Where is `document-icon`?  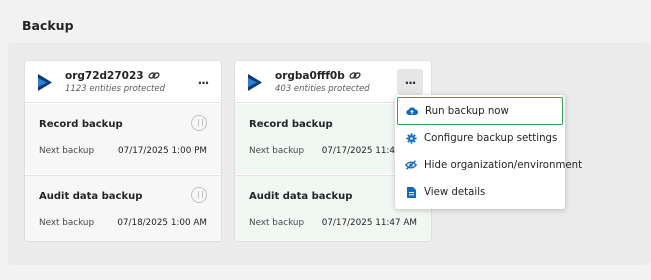 document-icon is located at coordinates (411, 192).